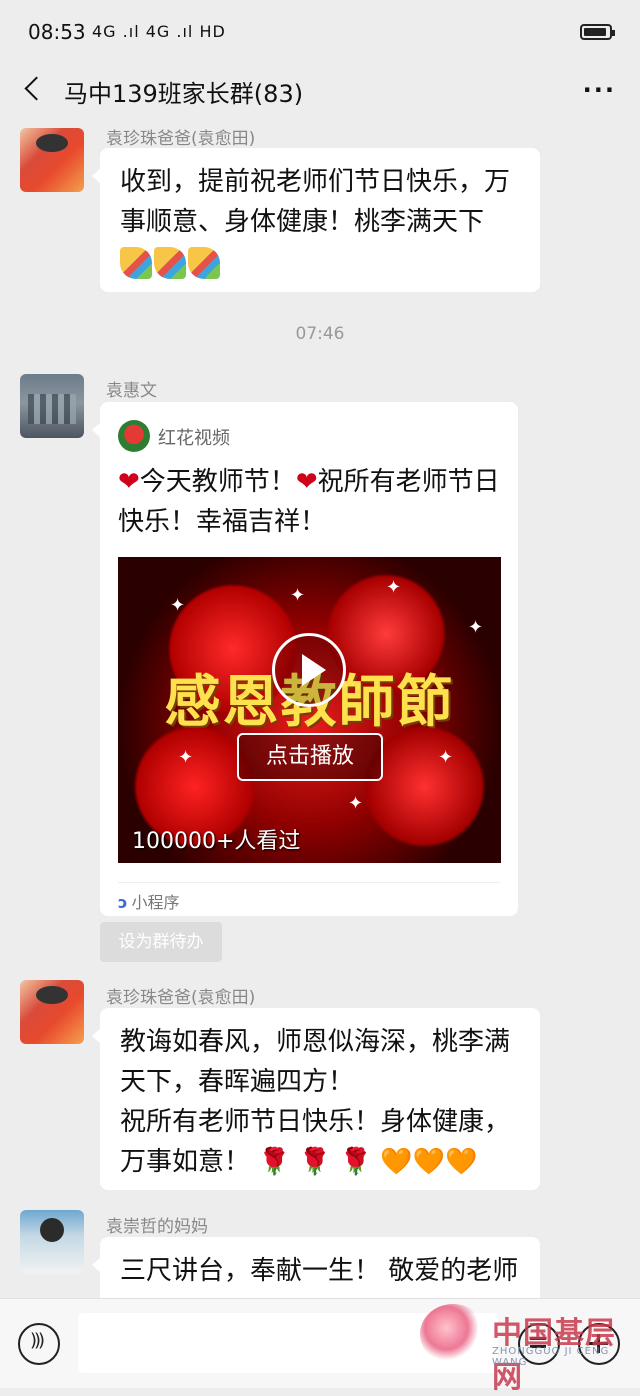 This screenshot has height=1396, width=640. Describe the element at coordinates (155, 902) in the screenshot. I see `card-footer-label: 小程序` at that location.